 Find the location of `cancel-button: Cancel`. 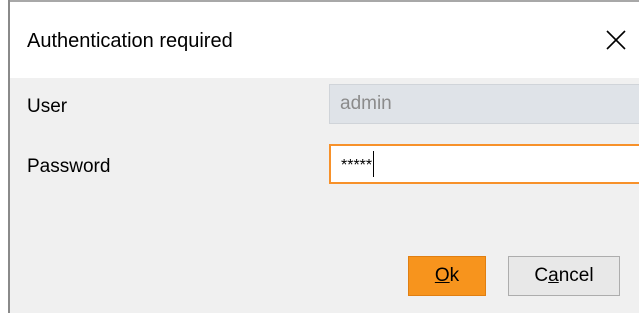

cancel-button: Cancel is located at coordinates (564, 276).